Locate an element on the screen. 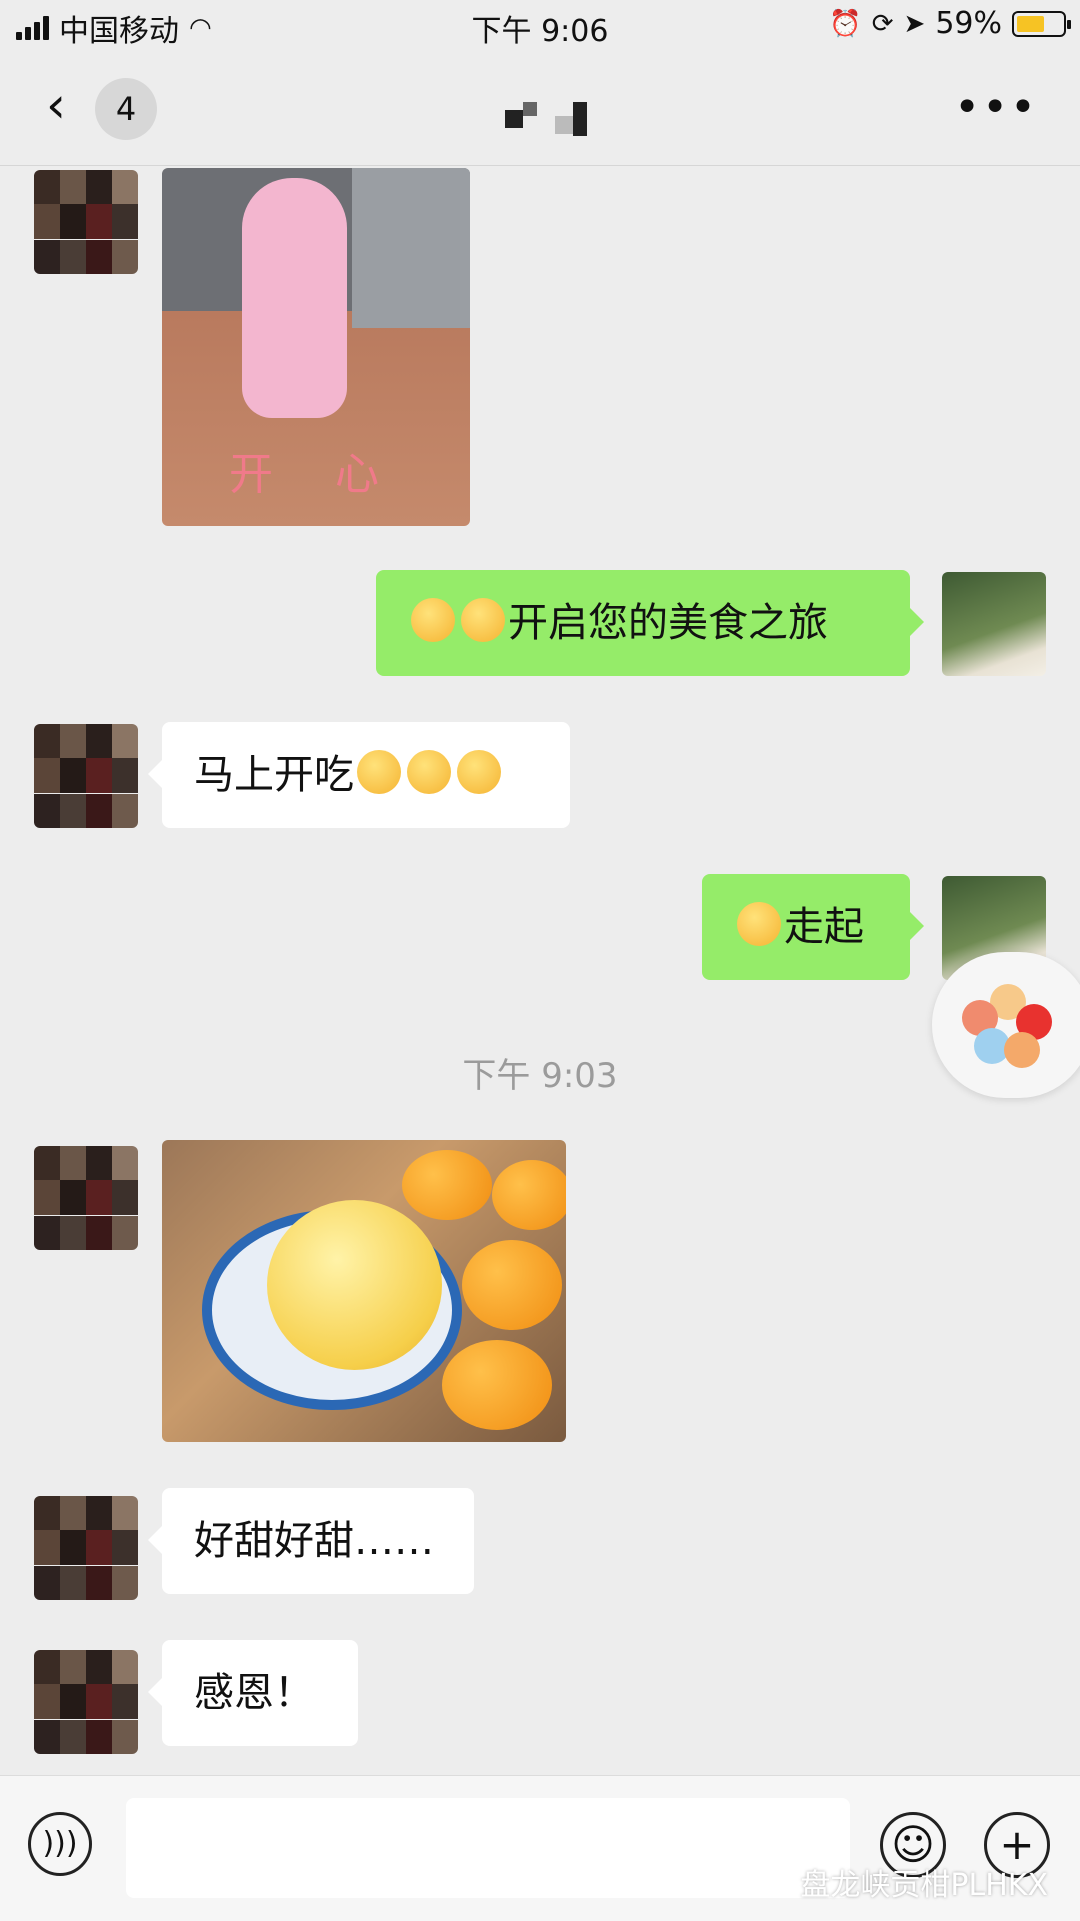 The width and height of the screenshot is (1080, 1921). message-bubble-sent: 走起 is located at coordinates (813, 927).